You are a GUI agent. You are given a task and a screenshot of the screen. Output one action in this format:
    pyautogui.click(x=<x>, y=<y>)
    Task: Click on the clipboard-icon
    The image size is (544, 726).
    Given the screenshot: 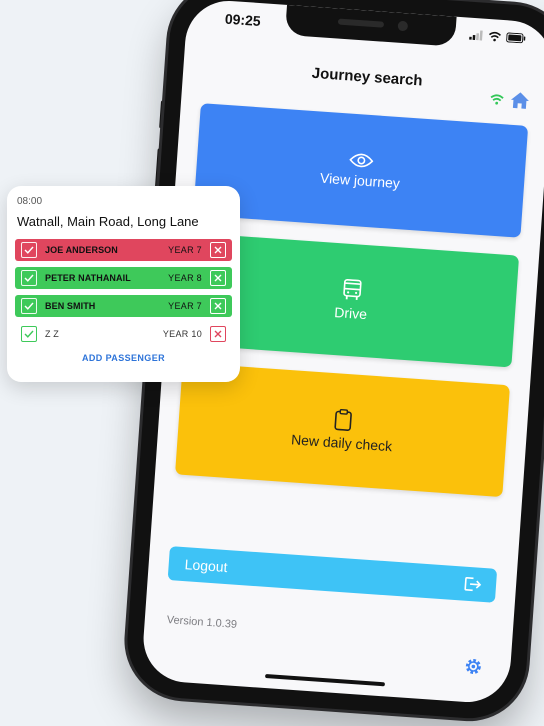 What is the action you would take?
    pyautogui.click(x=343, y=419)
    